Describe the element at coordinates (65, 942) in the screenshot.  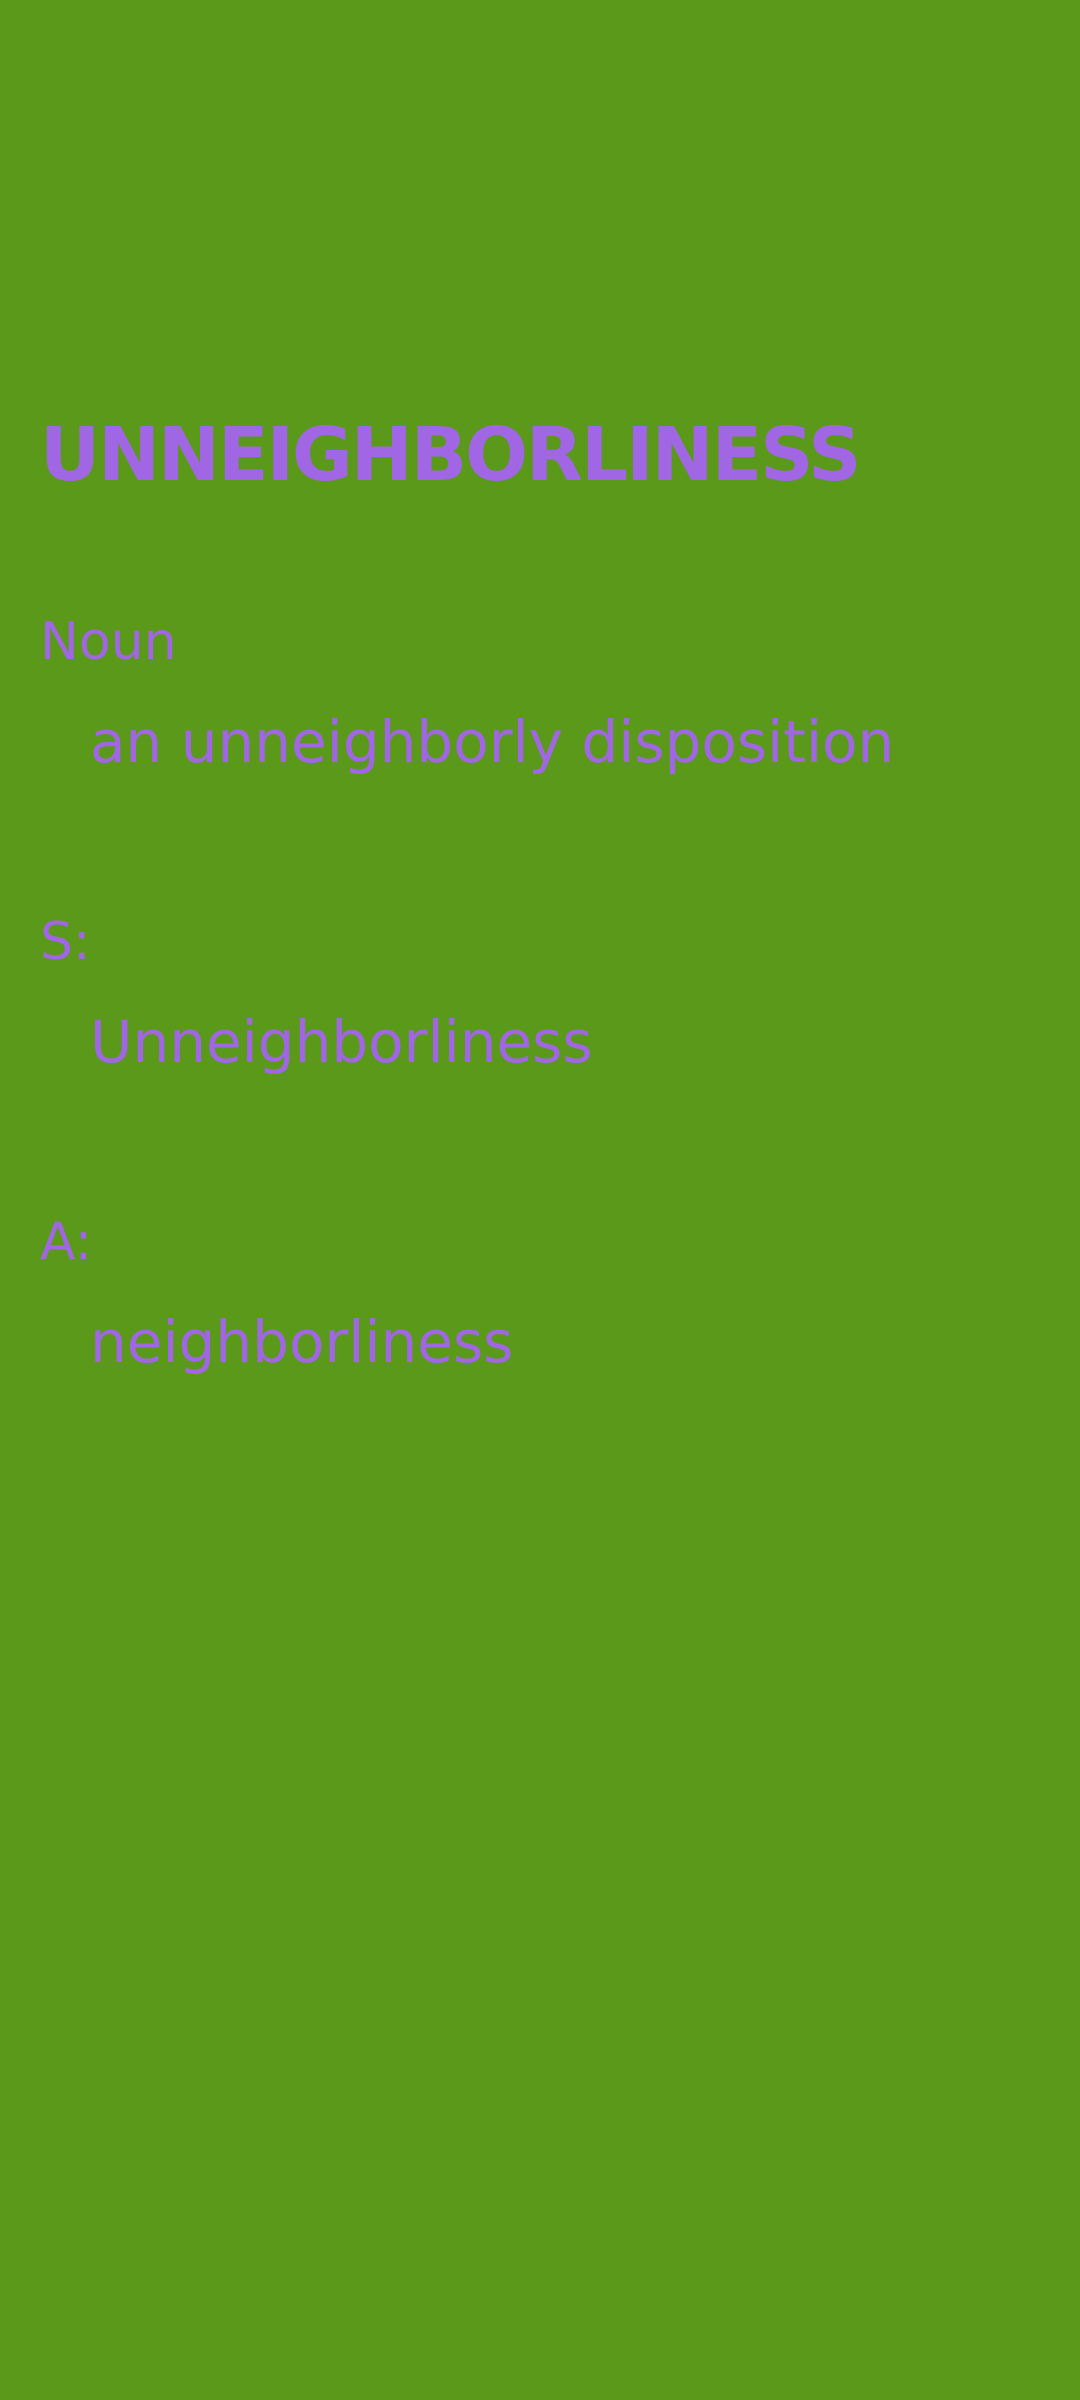
I see `synonym-label: S:` at that location.